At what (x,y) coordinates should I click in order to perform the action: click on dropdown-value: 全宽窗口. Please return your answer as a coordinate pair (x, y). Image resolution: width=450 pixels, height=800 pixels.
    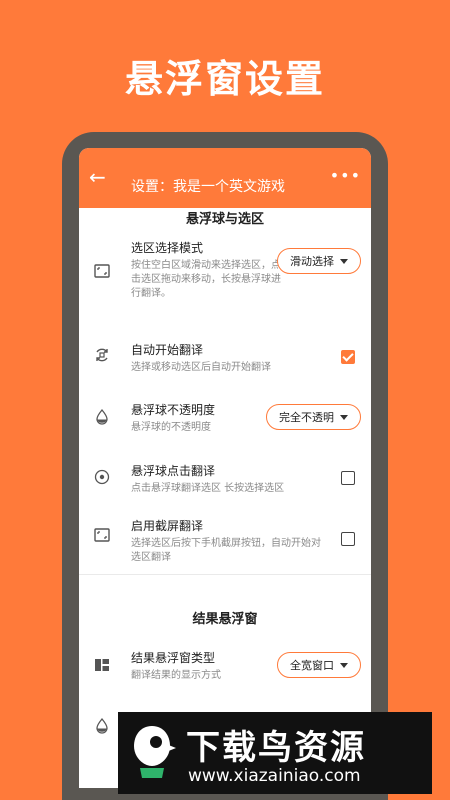
    Looking at the image, I should click on (312, 665).